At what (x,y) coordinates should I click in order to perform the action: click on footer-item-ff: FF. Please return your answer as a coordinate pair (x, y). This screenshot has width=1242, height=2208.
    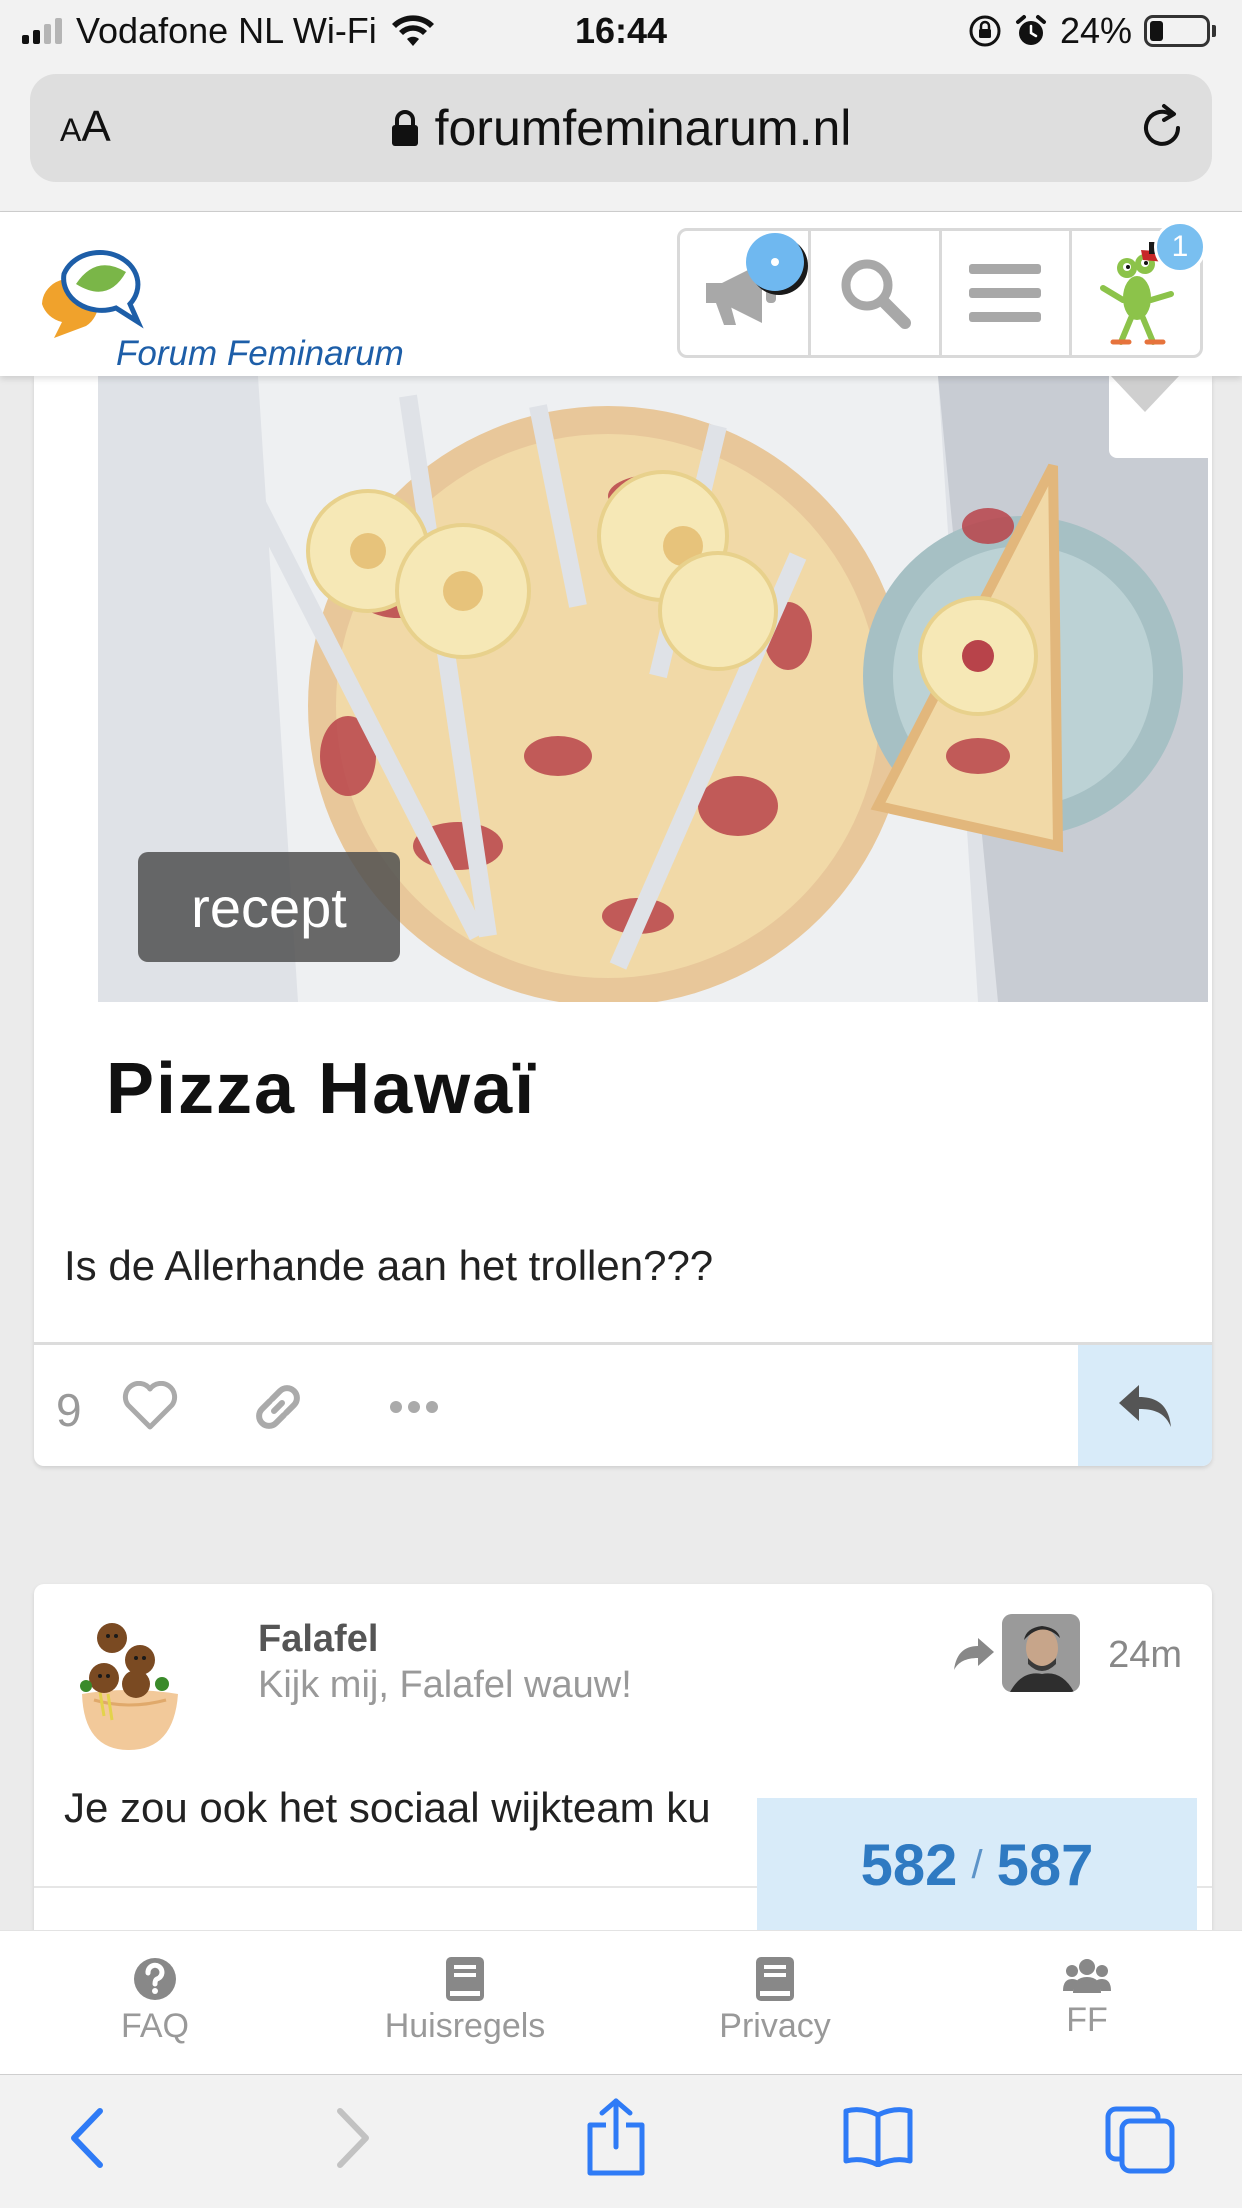
    Looking at the image, I should click on (1087, 1998).